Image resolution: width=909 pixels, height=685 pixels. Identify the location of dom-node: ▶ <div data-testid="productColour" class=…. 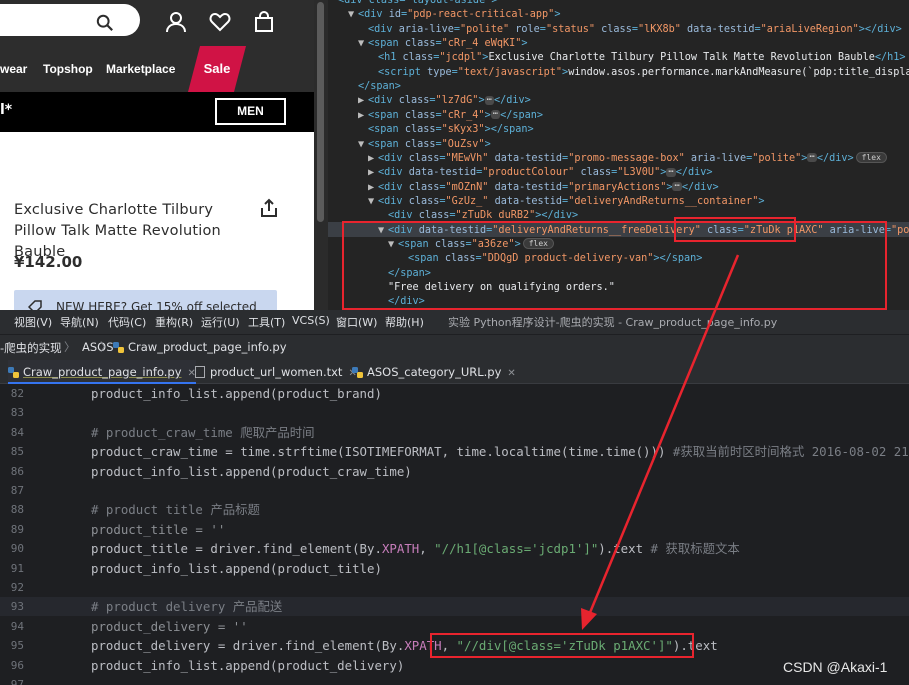
(540, 173).